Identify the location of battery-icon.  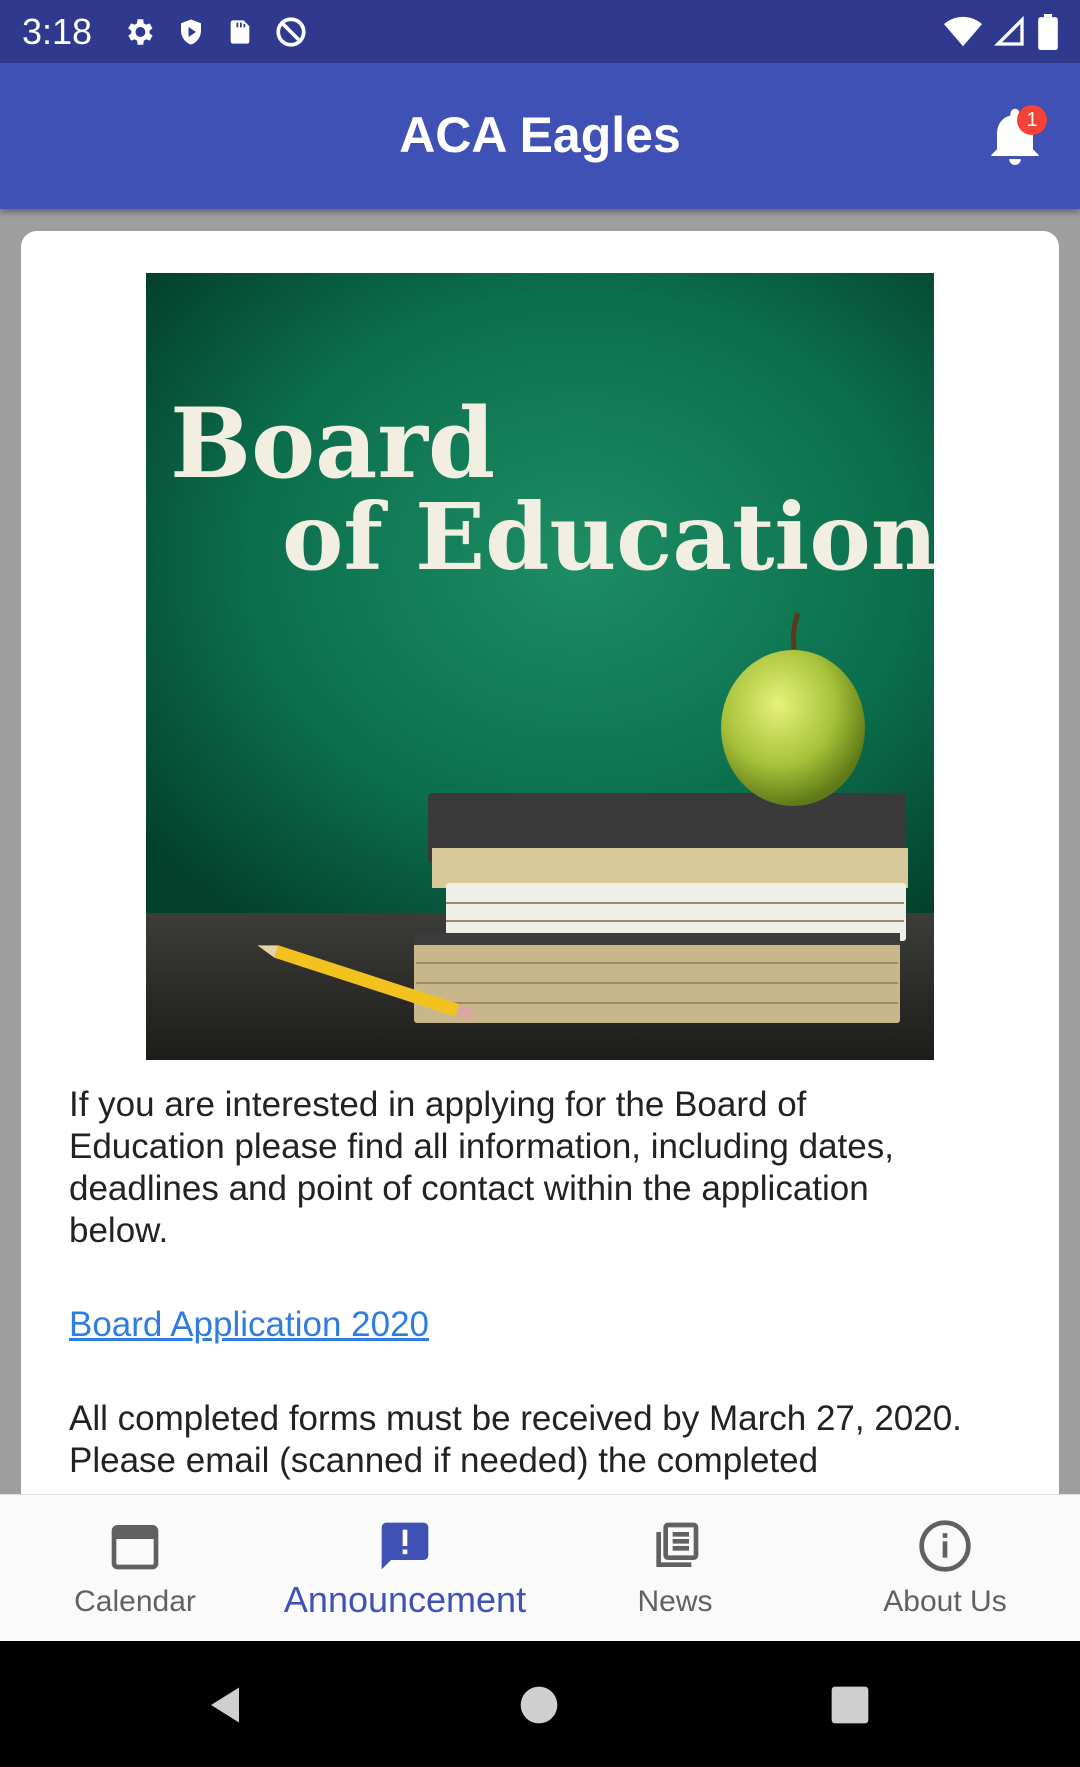
(1048, 32).